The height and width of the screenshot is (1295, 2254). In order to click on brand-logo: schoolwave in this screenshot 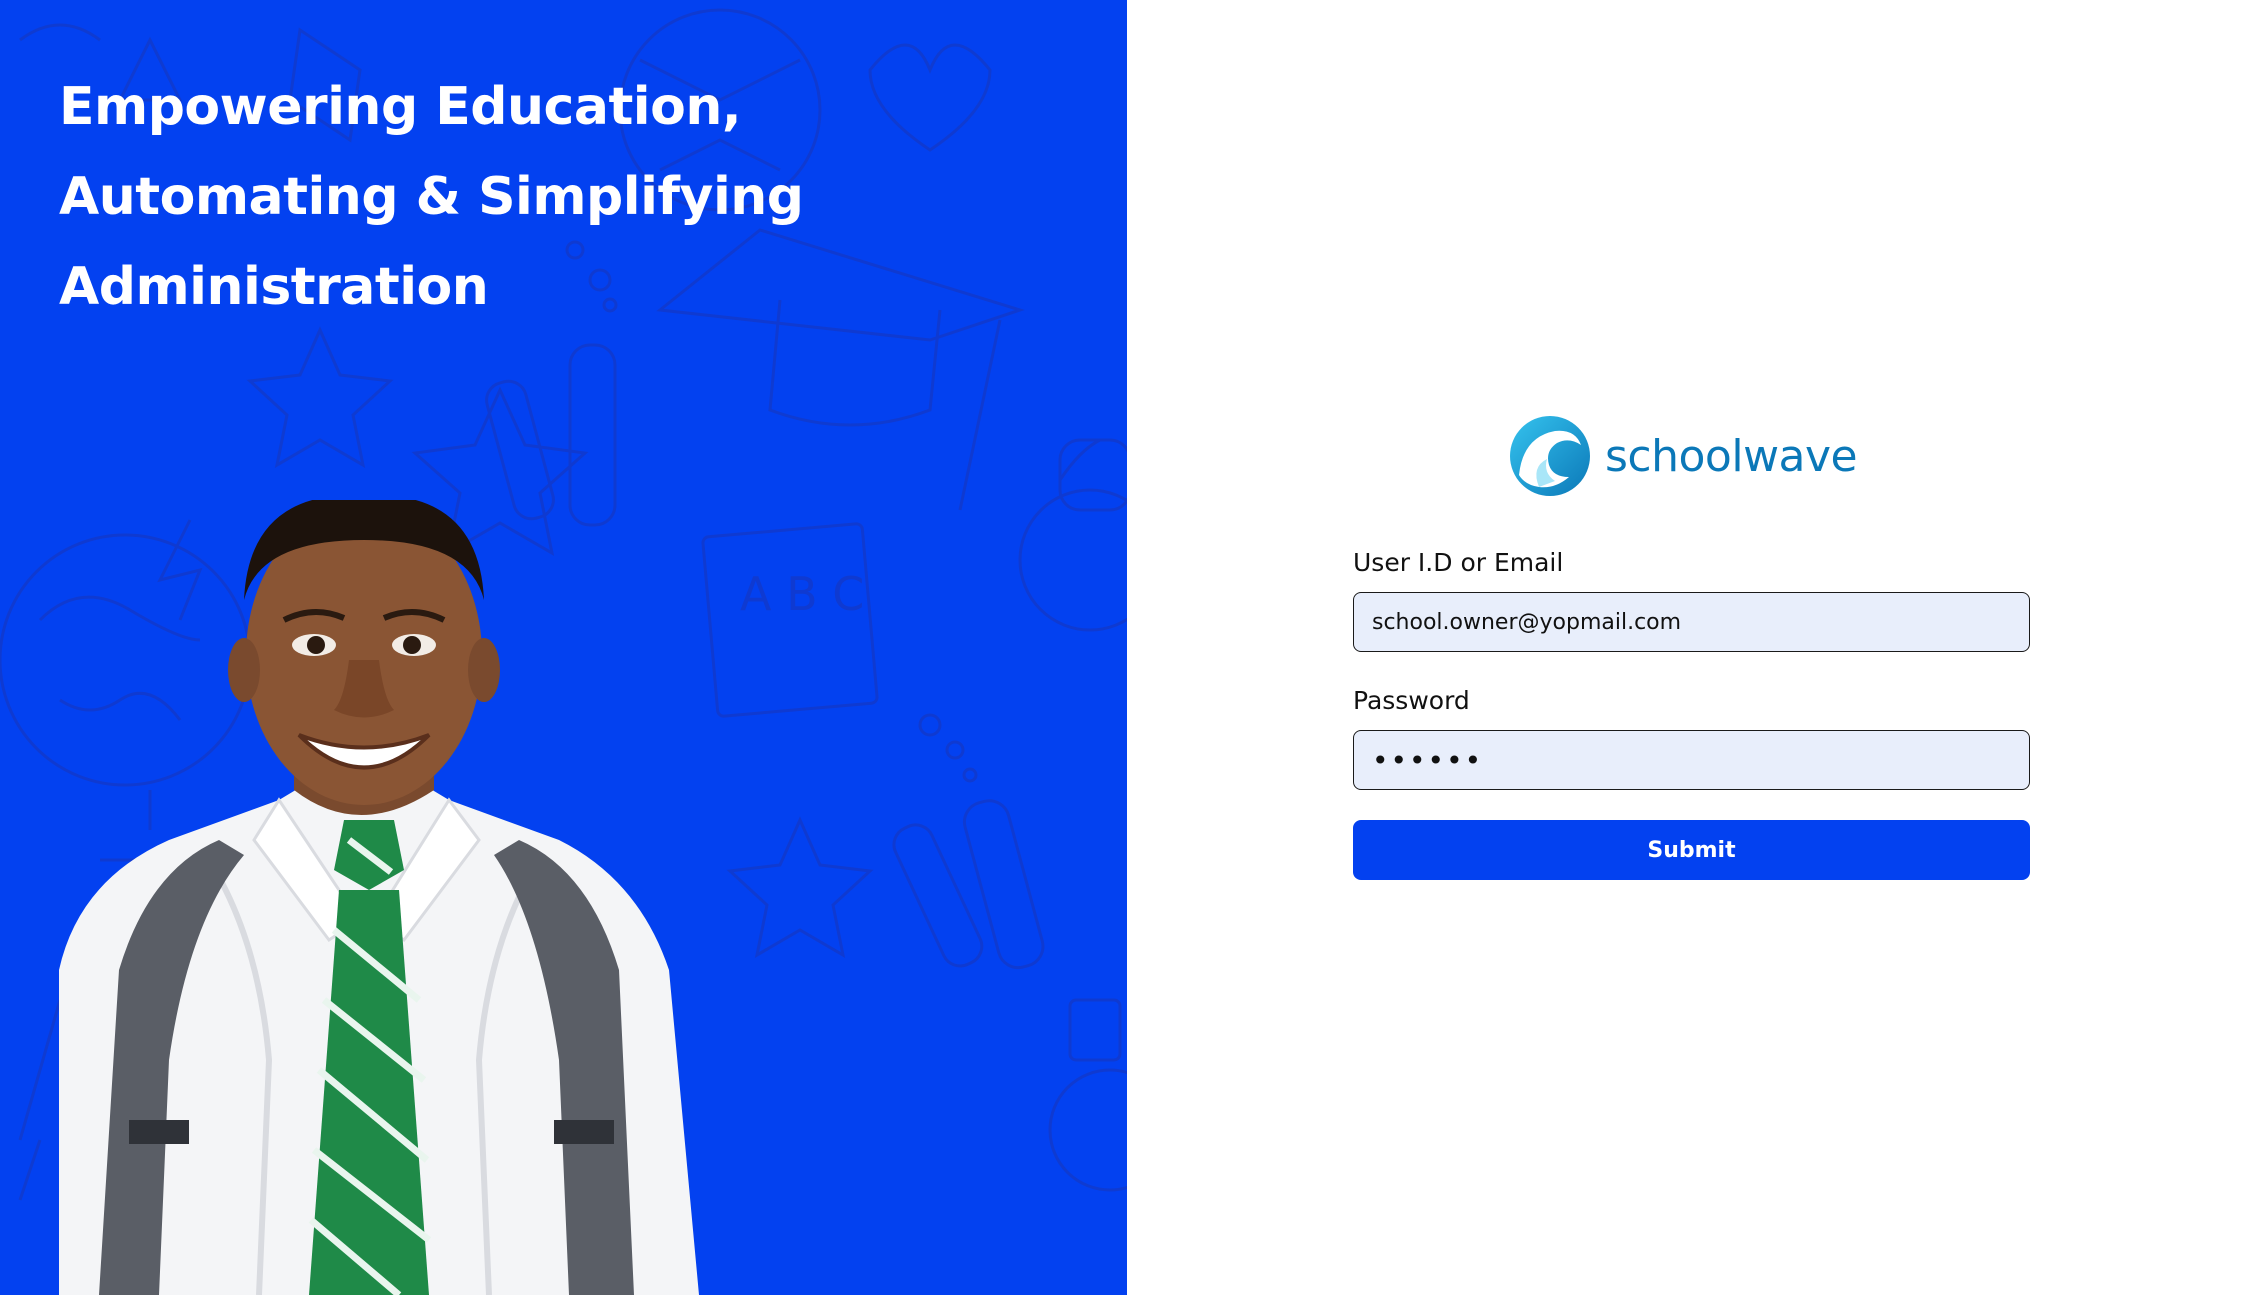, I will do `click(1683, 456)`.